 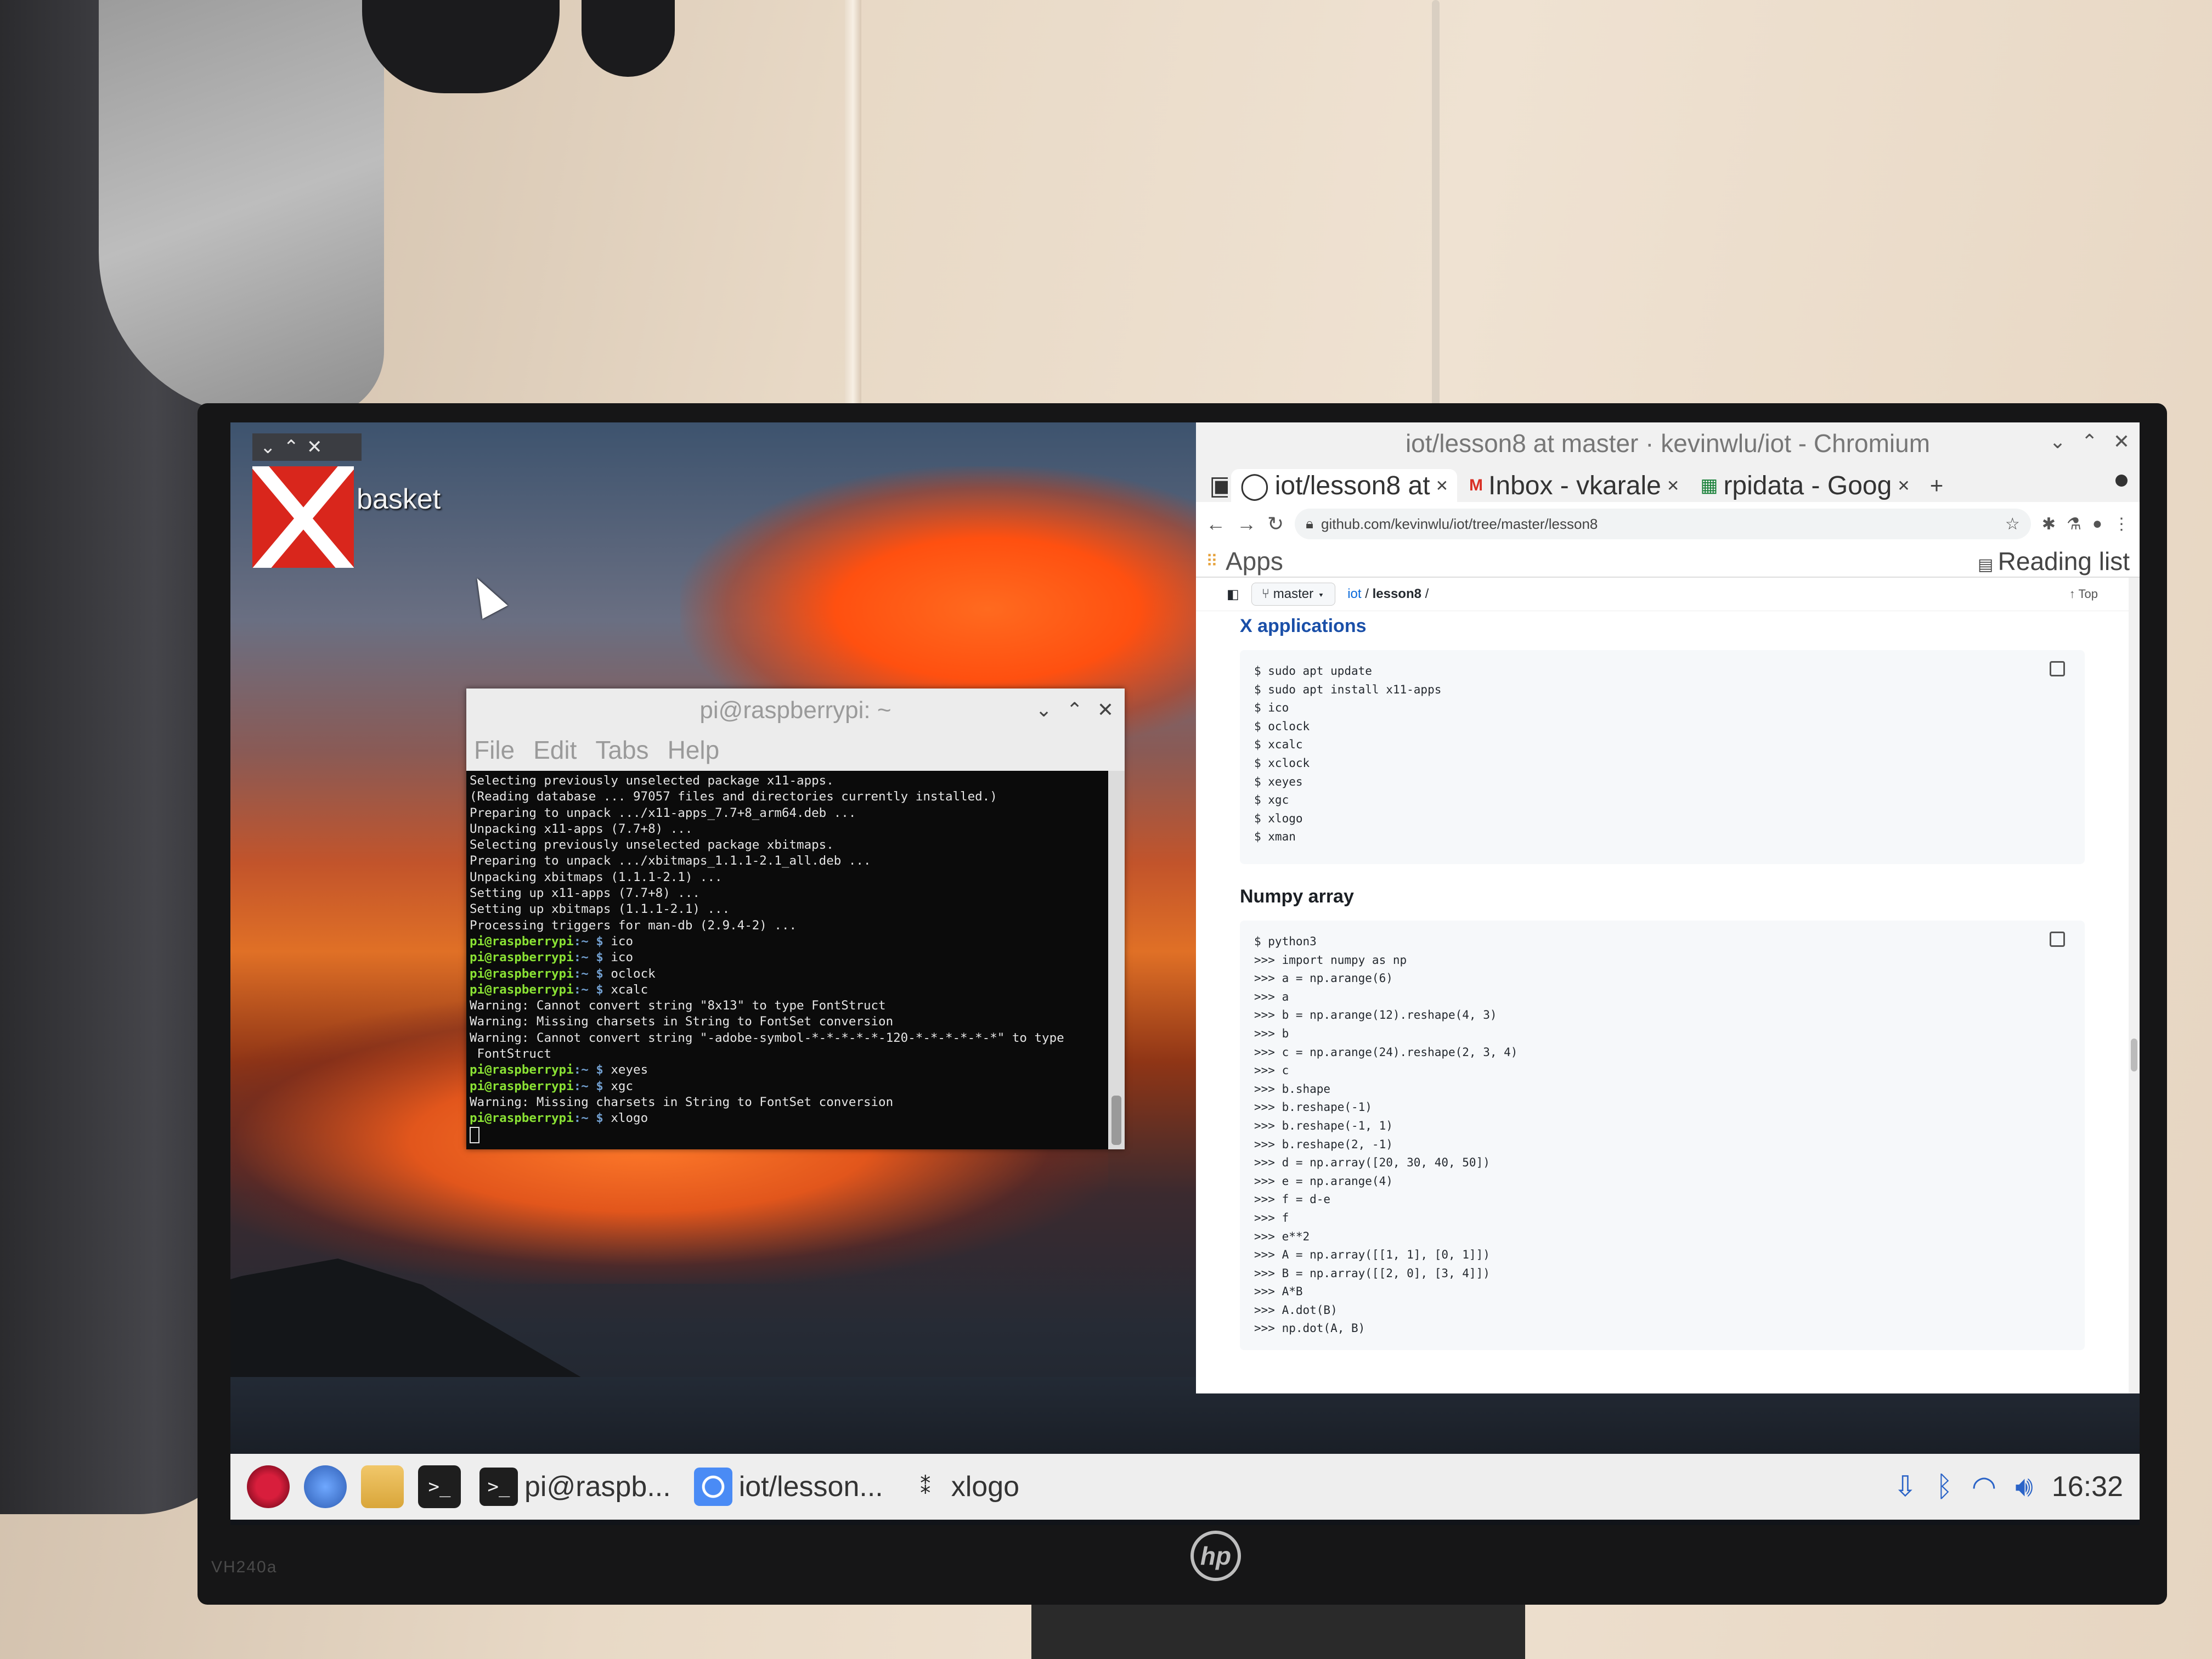 What do you see at coordinates (1246, 523) in the screenshot?
I see `forward-icon: →` at bounding box center [1246, 523].